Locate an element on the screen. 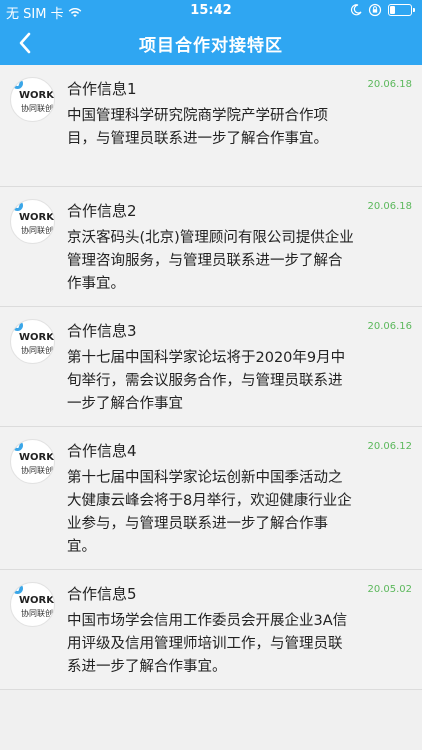 The height and width of the screenshot is (750, 422). item-title: 合作信息1 is located at coordinates (102, 89).